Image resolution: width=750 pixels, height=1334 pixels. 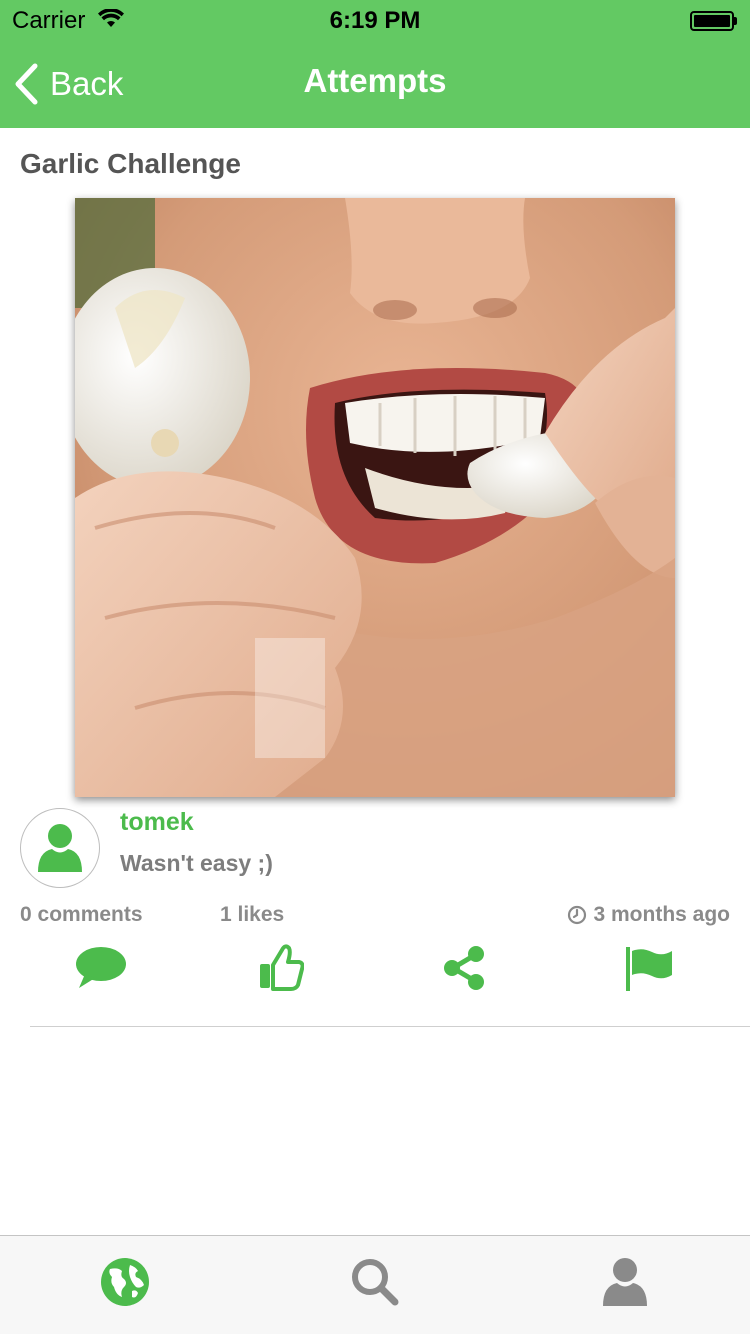 What do you see at coordinates (714, 21) in the screenshot?
I see `battery-icon` at bounding box center [714, 21].